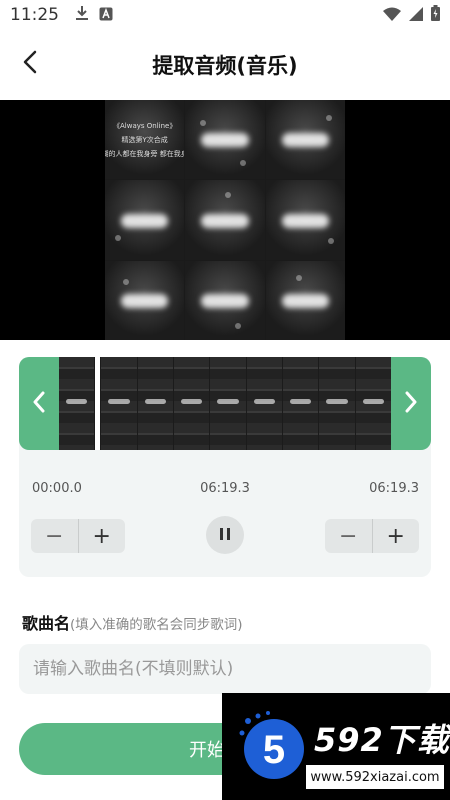 The width and height of the screenshot is (450, 800). I want to click on song-name-label-row: 歌曲名(填入准确的歌名会同步歌词), so click(132, 622).